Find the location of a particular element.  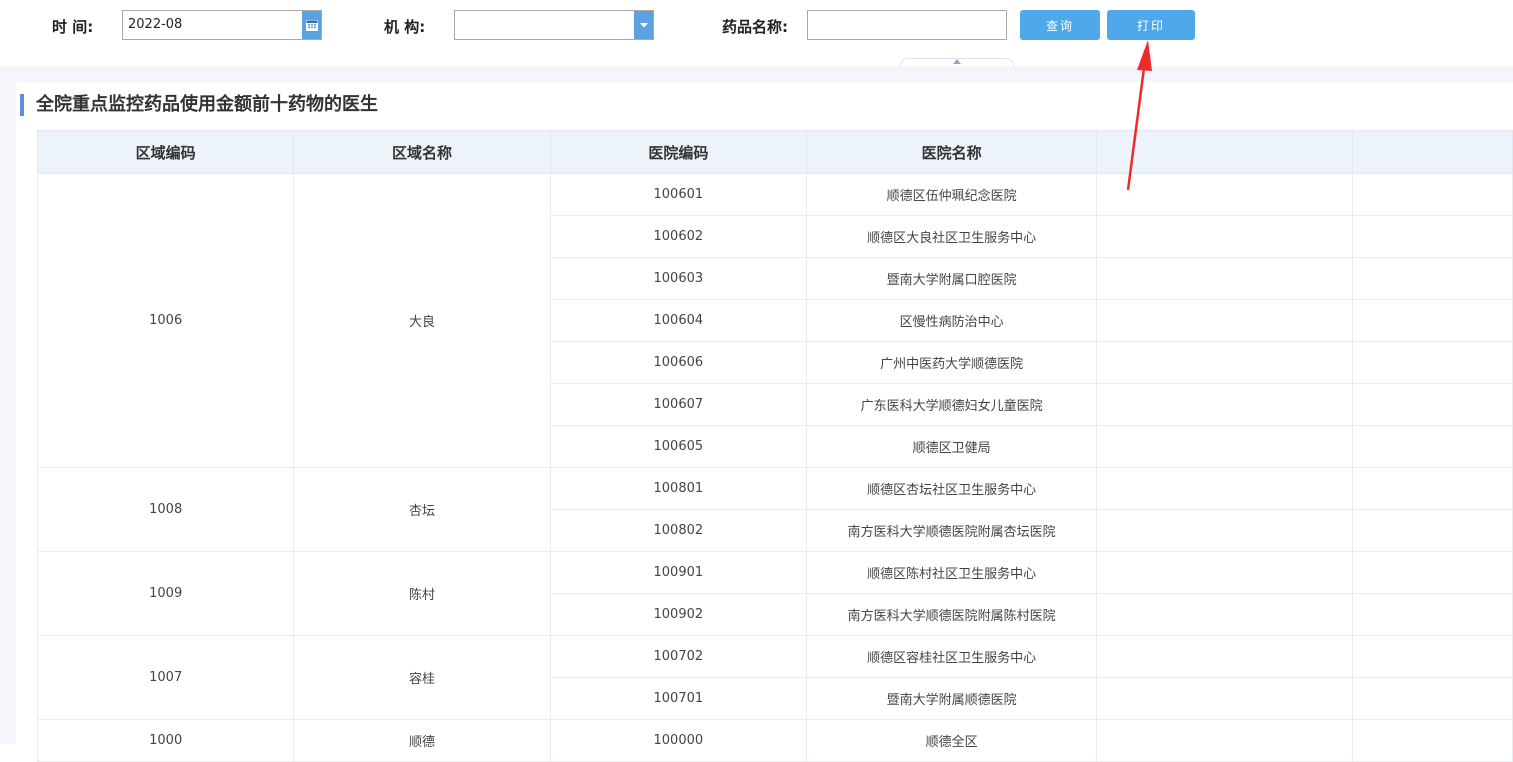

table-row: 1007 容桂 100702 顺德区容桂社区卫生服务中心 is located at coordinates (774, 677).